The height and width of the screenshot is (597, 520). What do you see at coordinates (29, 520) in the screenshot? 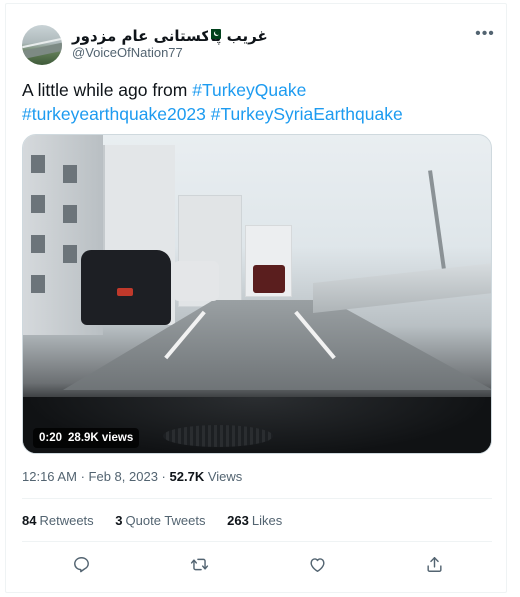
I see `retweets-count: 84` at bounding box center [29, 520].